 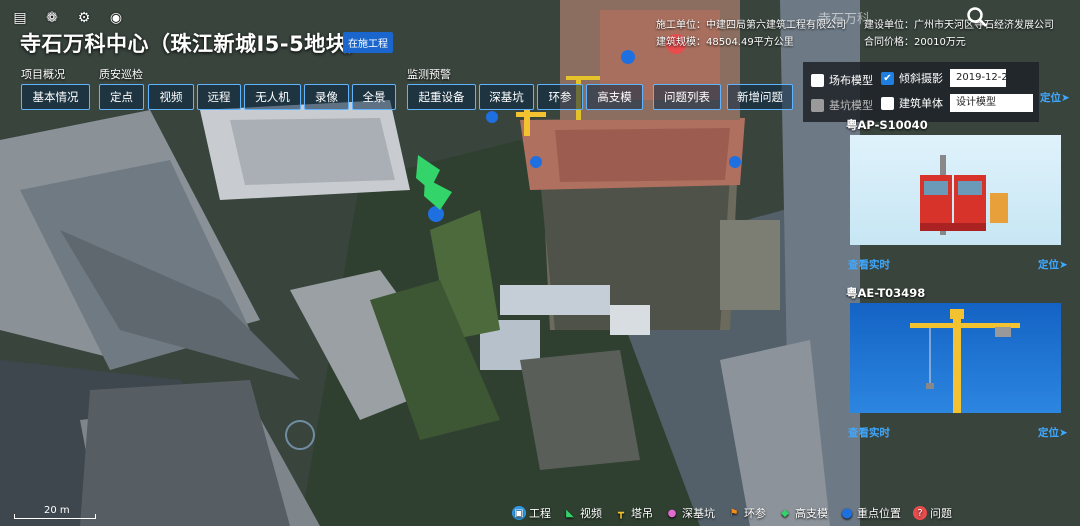 What do you see at coordinates (55, 97) in the screenshot?
I see `basic-info-button: 基本情况` at bounding box center [55, 97].